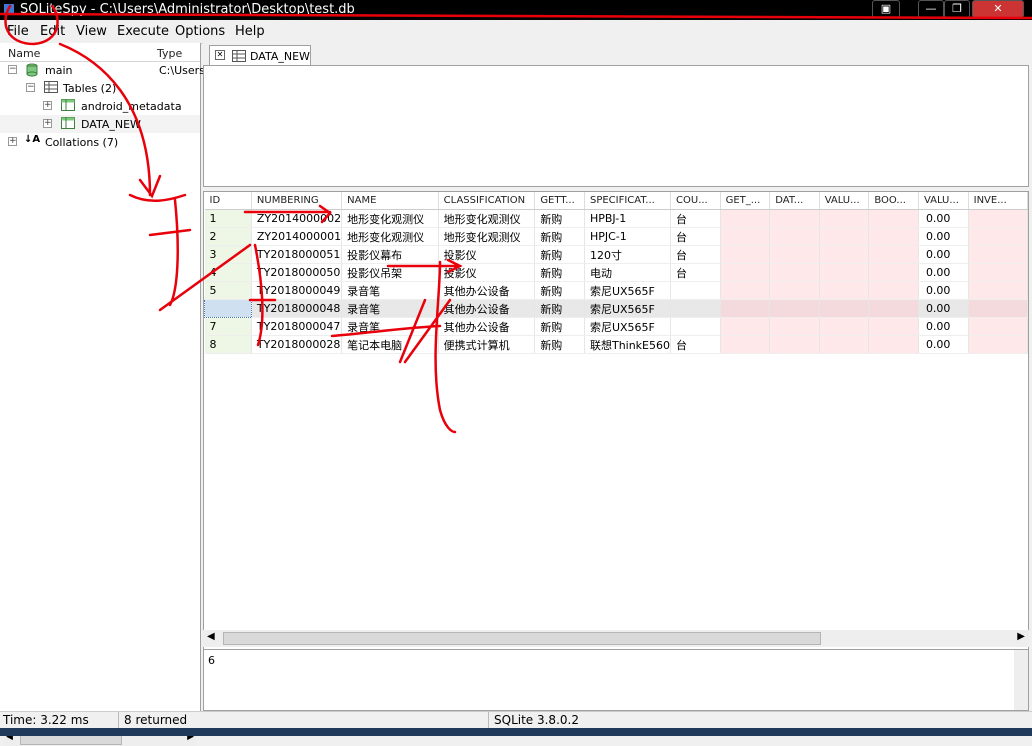 This screenshot has height=746, width=1032. I want to click on tree-header-name: Name, so click(24, 53).